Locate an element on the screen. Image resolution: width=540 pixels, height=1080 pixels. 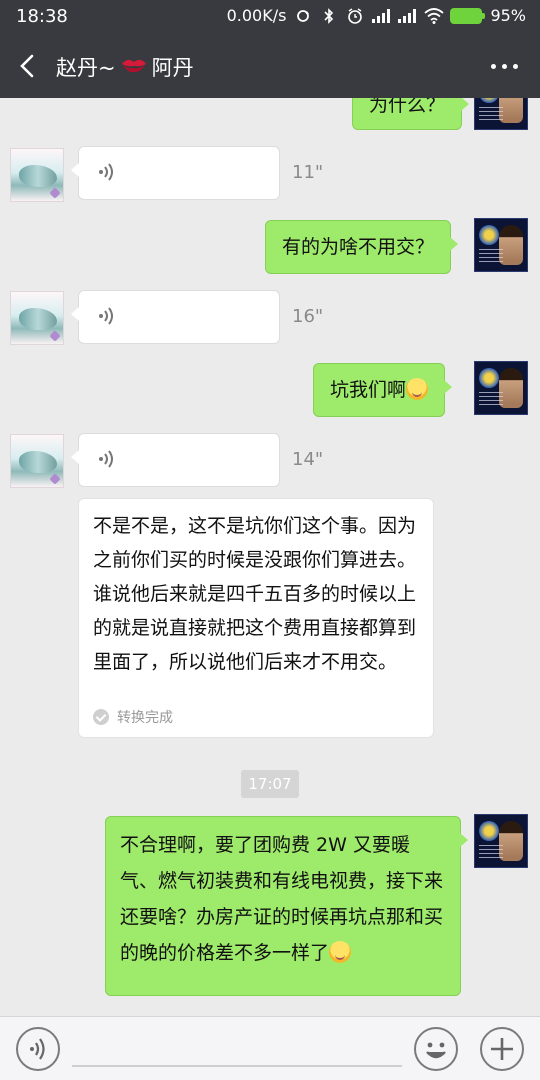
smirk-emoji is located at coordinates (340, 952).